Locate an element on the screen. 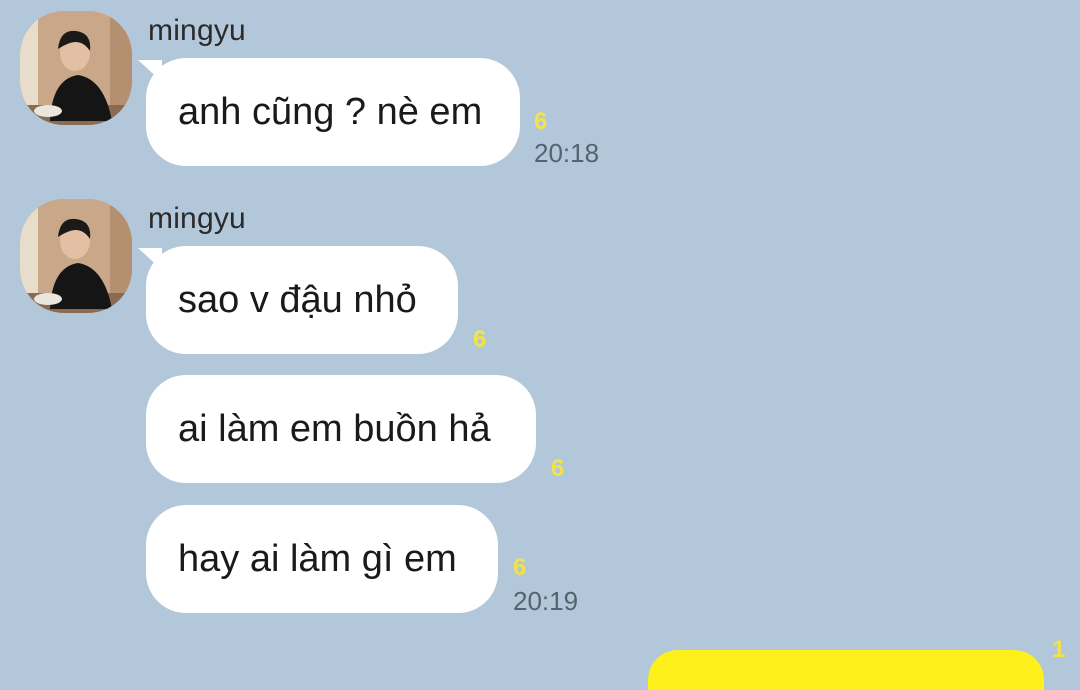  message-time: 20:19 is located at coordinates (546, 601).